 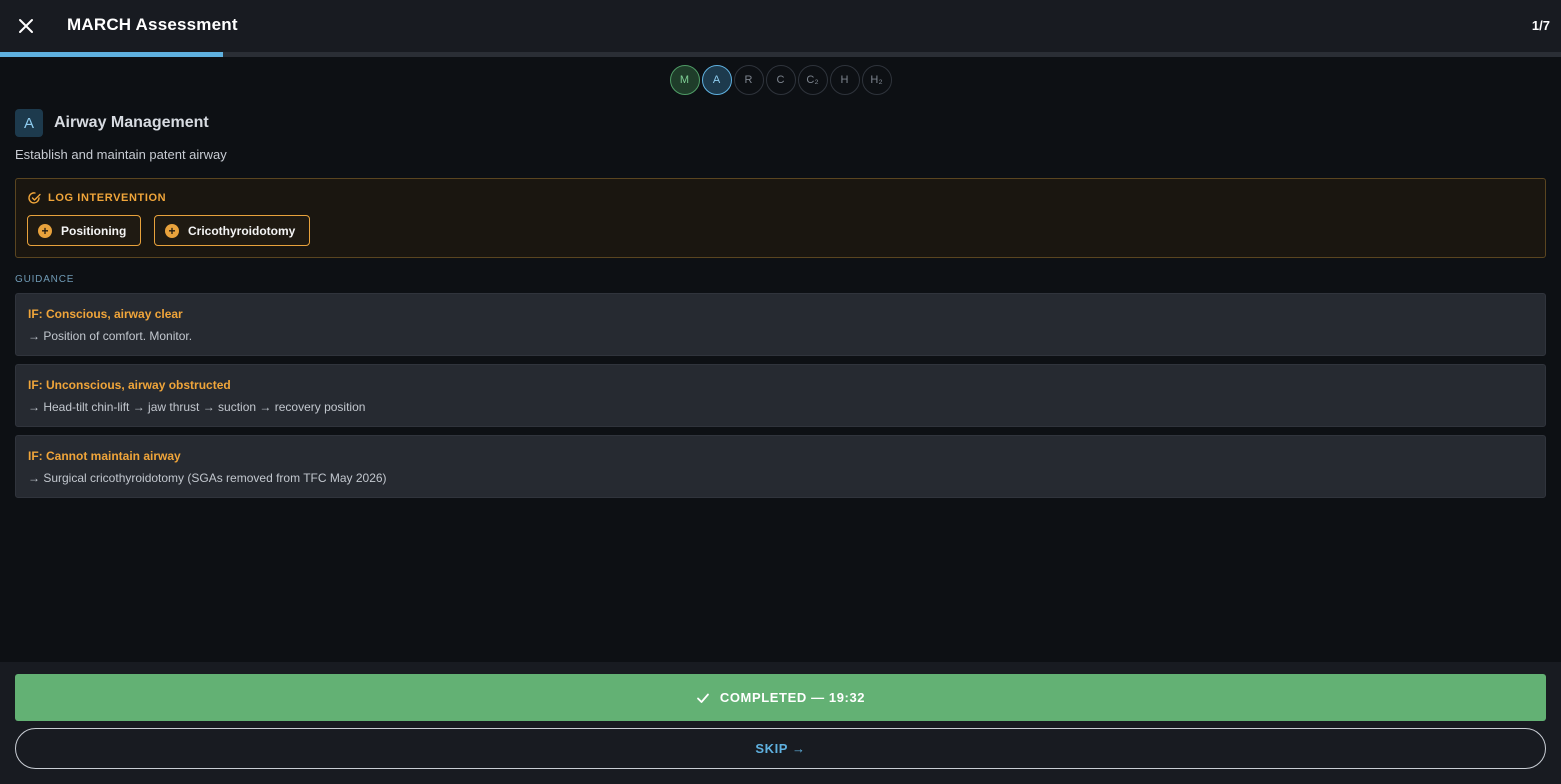 I want to click on guidance-condition: IF: Conscious, airway clear, so click(x=105, y=314).